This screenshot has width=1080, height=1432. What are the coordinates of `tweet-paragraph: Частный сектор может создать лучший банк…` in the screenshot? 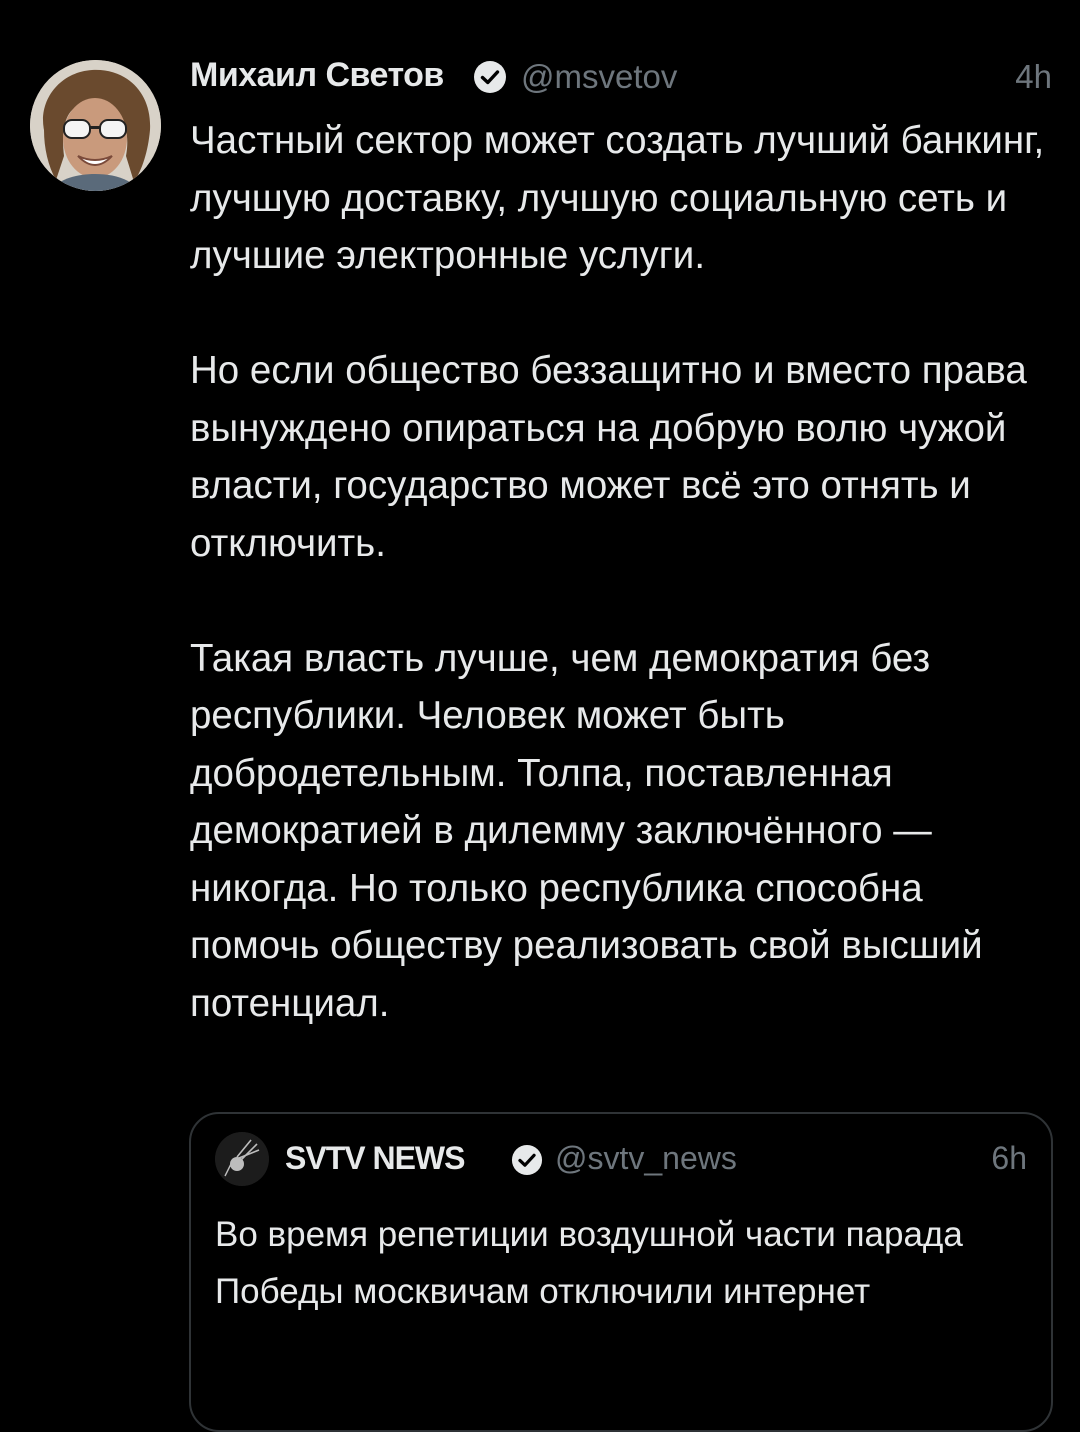 It's located at (617, 198).